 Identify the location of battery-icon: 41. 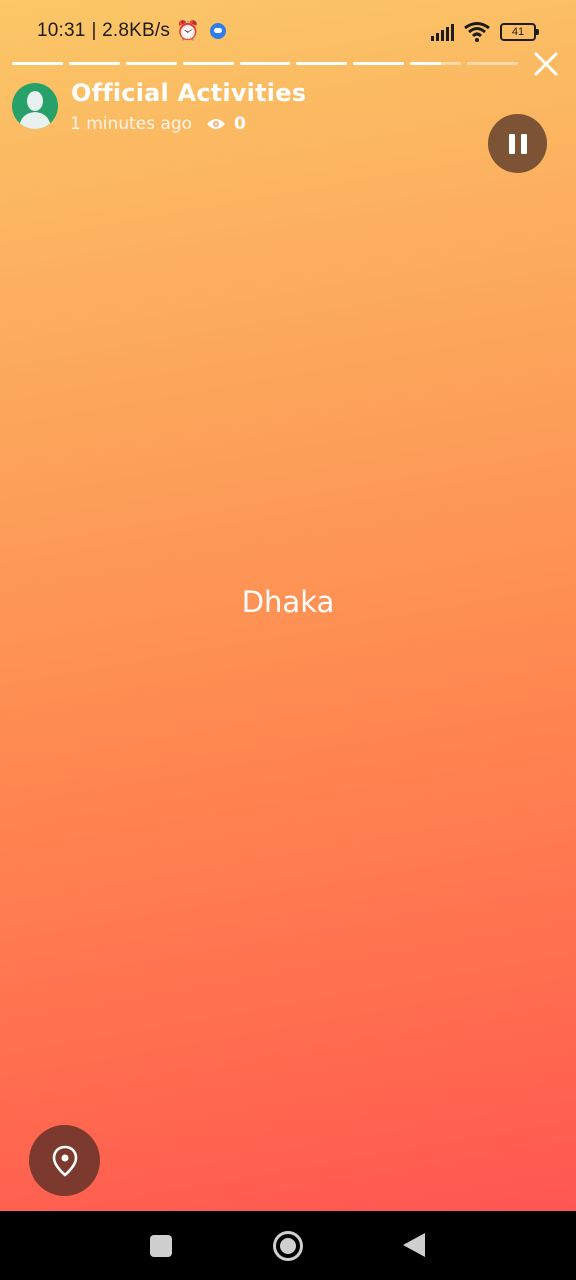
(519, 32).